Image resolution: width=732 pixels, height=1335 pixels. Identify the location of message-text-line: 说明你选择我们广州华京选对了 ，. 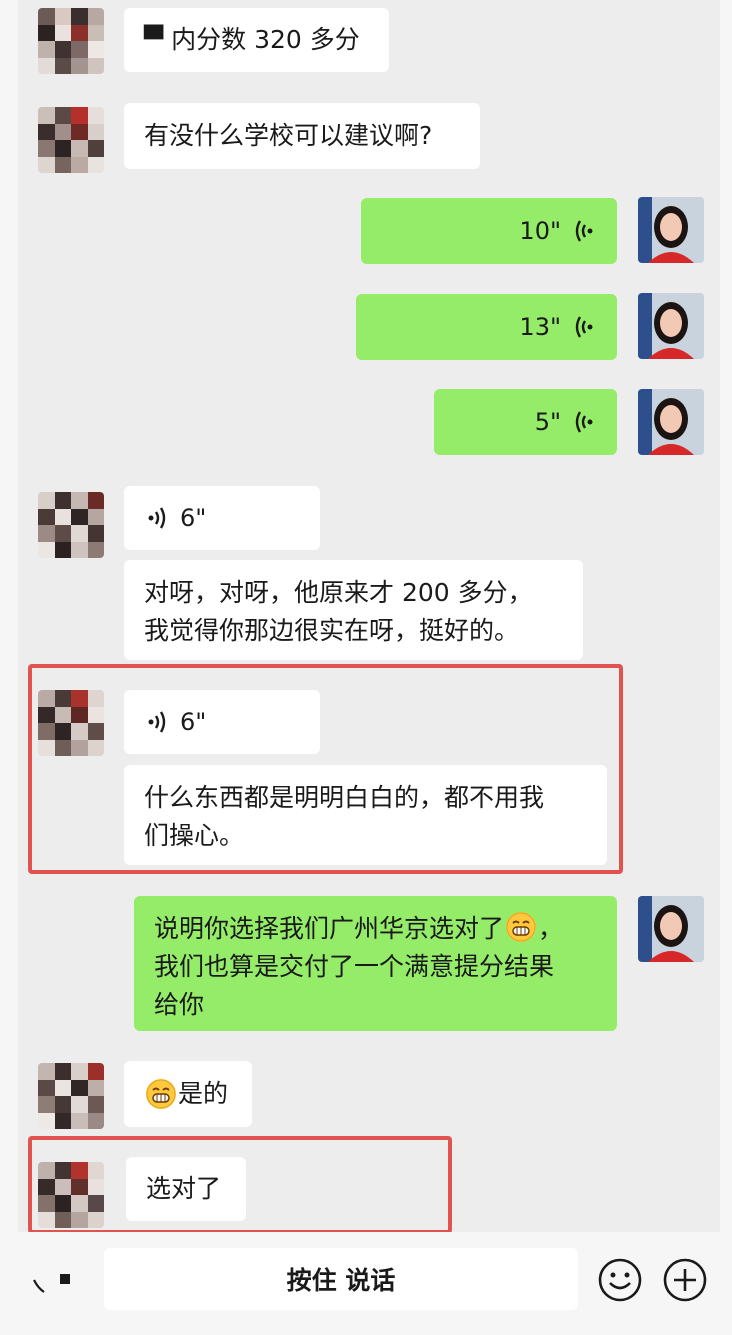
(375, 929).